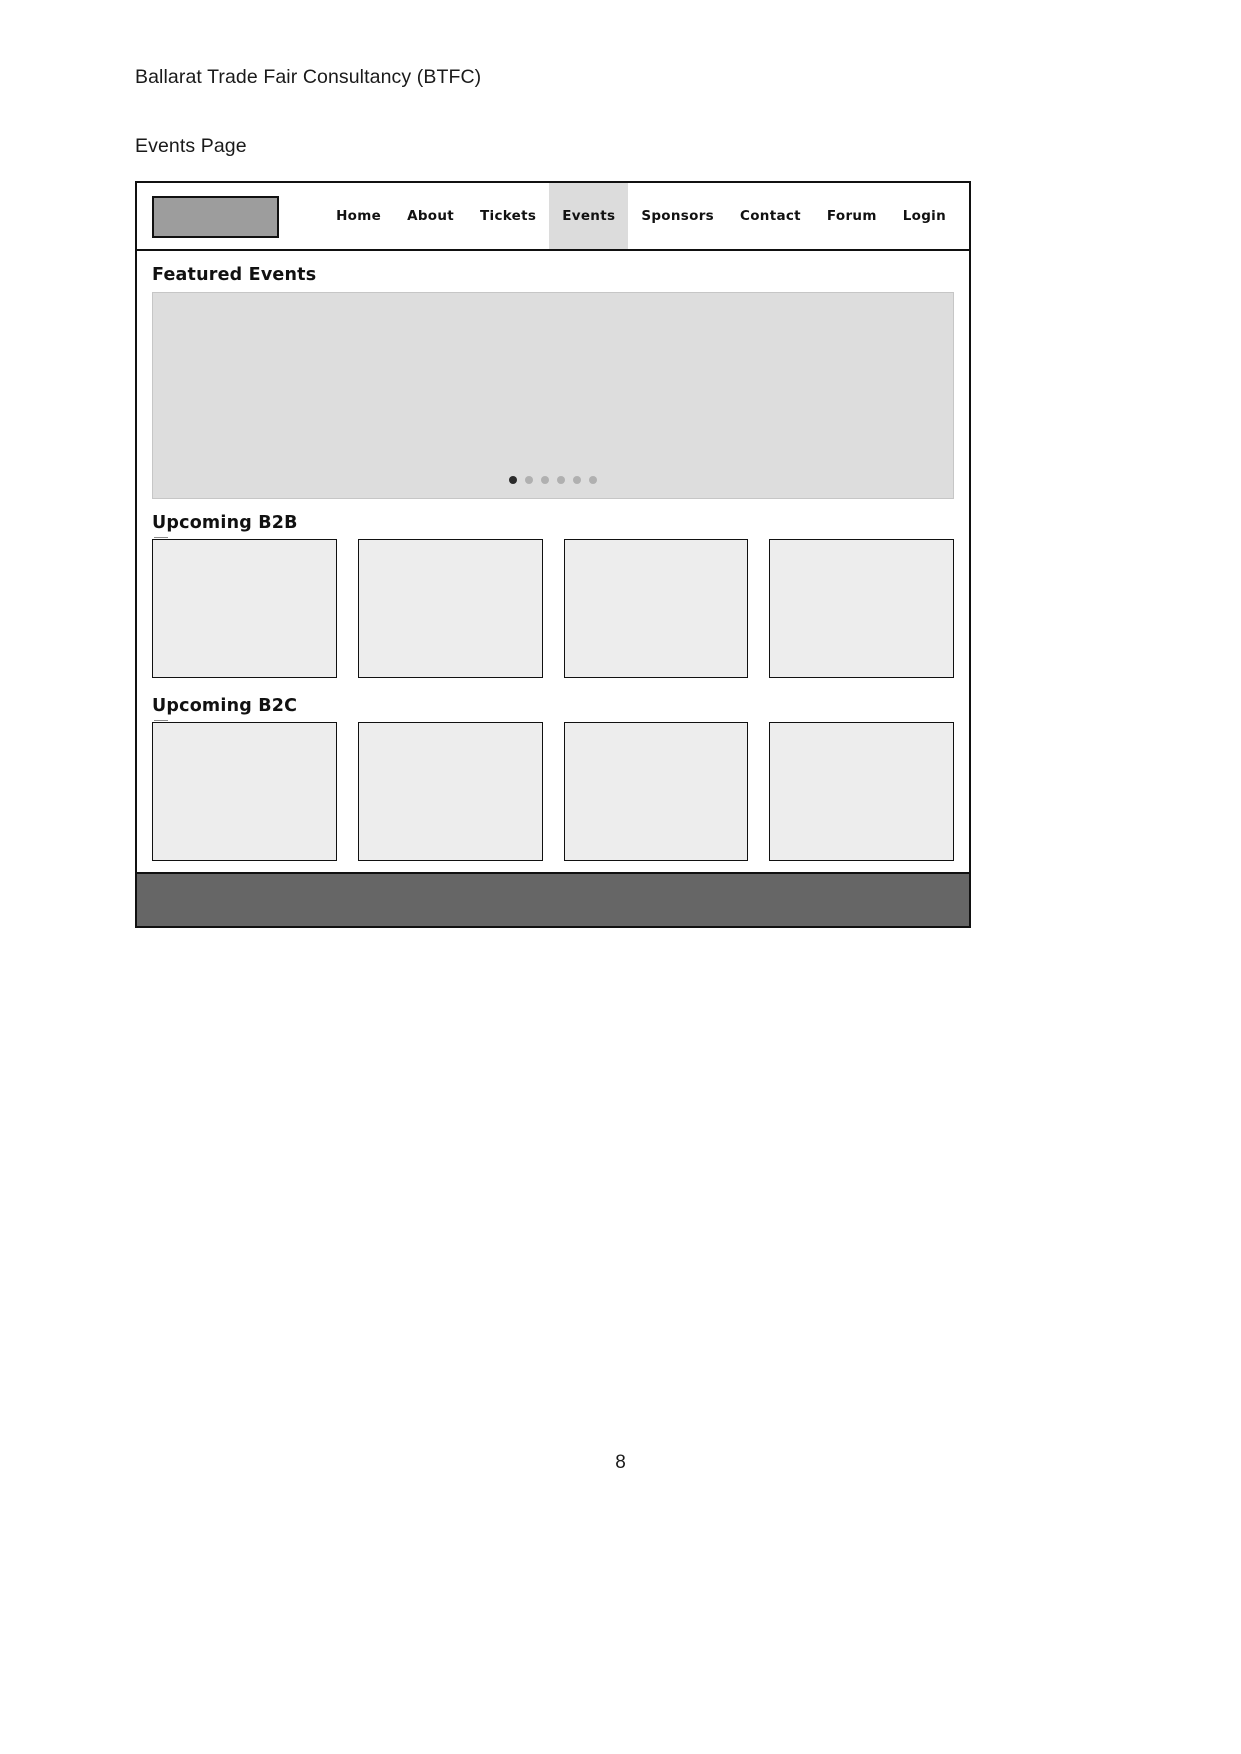 This screenshot has height=1754, width=1241. What do you see at coordinates (553, 608) in the screenshot?
I see `upcoming-b2b-card-row` at bounding box center [553, 608].